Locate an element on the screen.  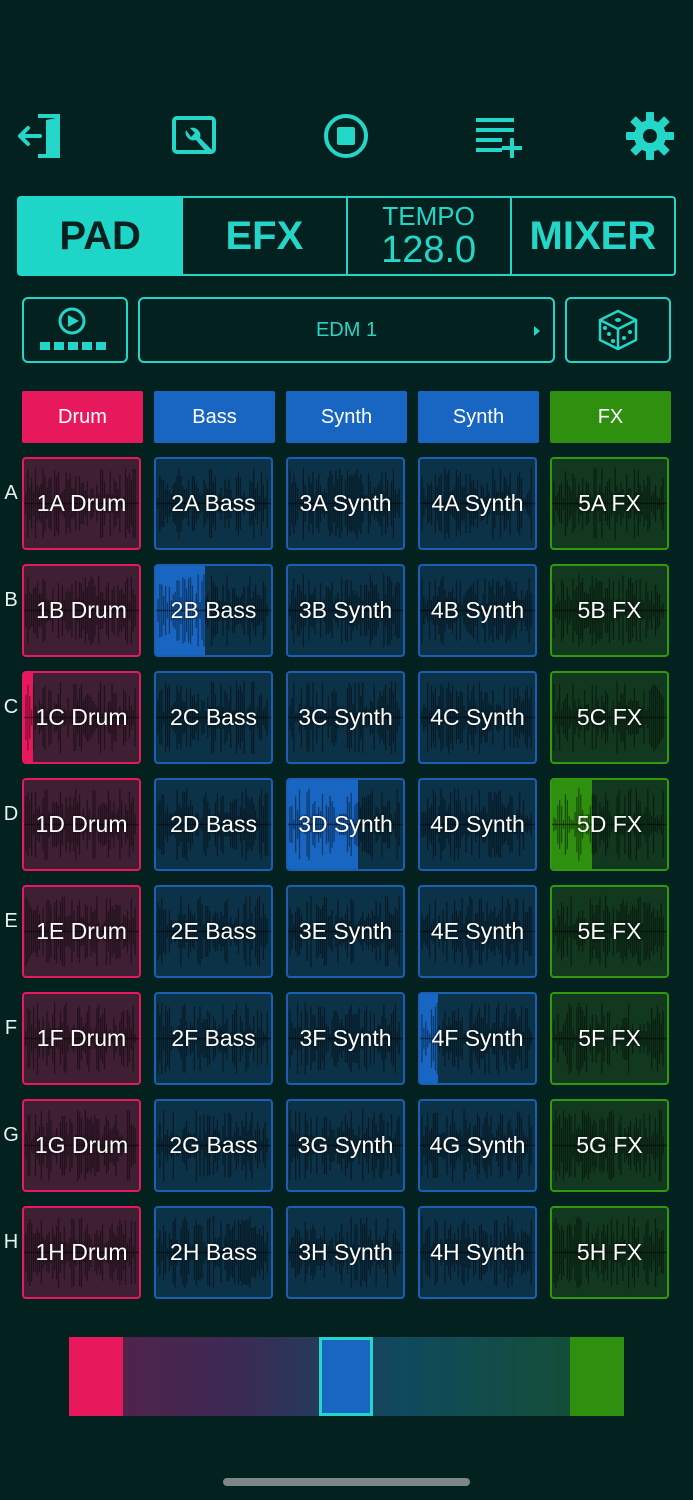
tab-pad: PAD is located at coordinates (101, 236).